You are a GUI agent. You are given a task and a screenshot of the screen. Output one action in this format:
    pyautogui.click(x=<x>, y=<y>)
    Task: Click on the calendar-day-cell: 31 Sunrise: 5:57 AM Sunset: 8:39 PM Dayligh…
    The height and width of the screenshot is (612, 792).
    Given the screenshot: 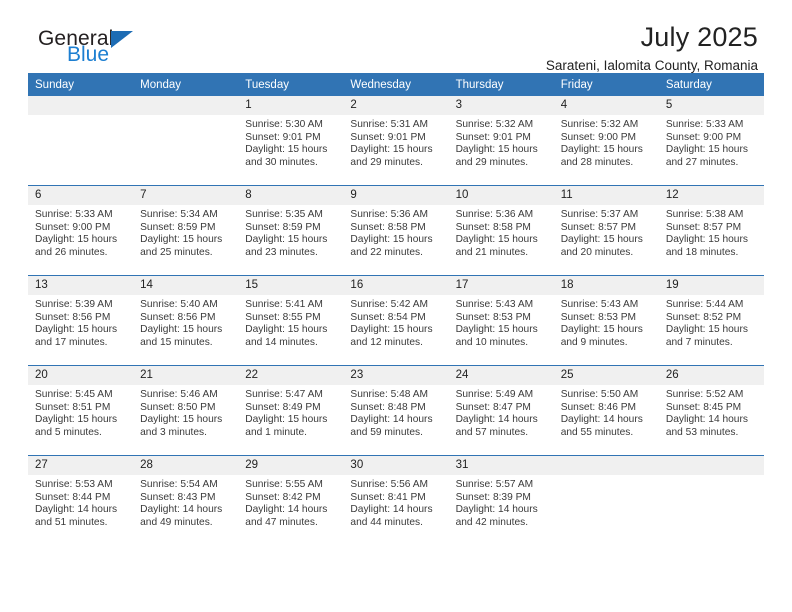 What is the action you would take?
    pyautogui.click(x=501, y=501)
    